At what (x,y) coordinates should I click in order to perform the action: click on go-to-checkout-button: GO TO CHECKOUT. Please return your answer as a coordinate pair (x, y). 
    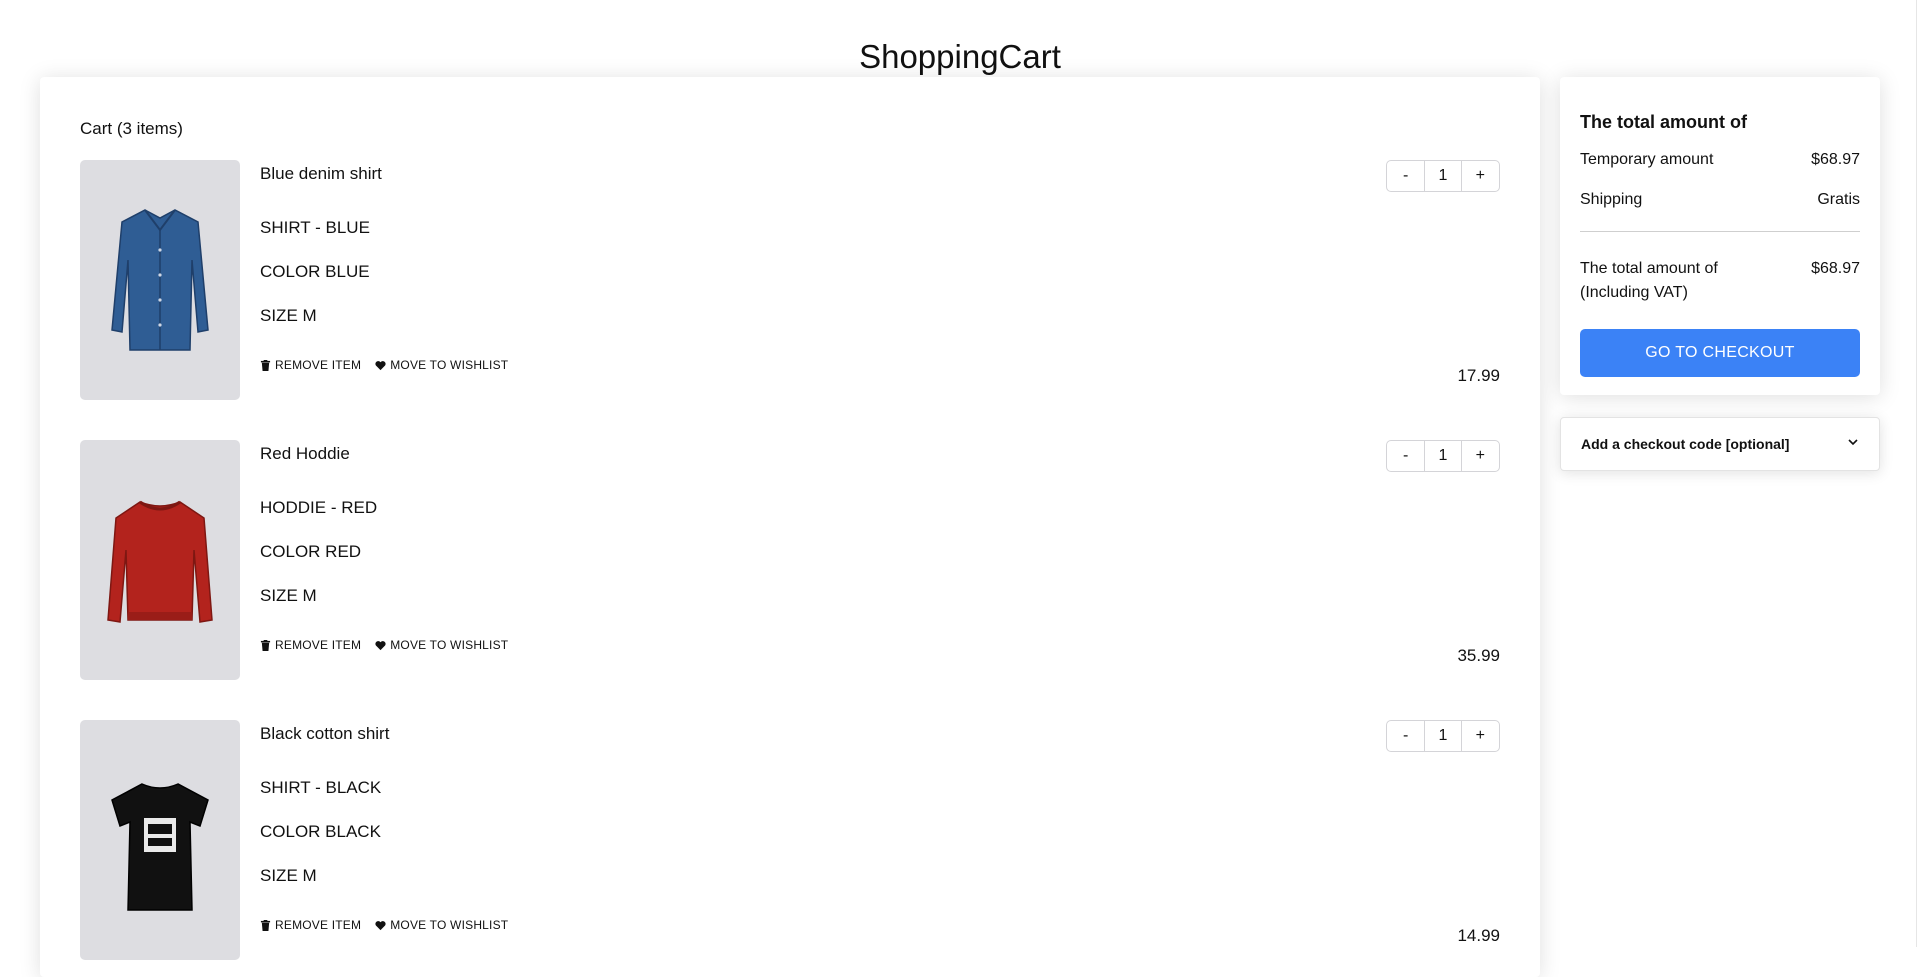
    Looking at the image, I should click on (1720, 353).